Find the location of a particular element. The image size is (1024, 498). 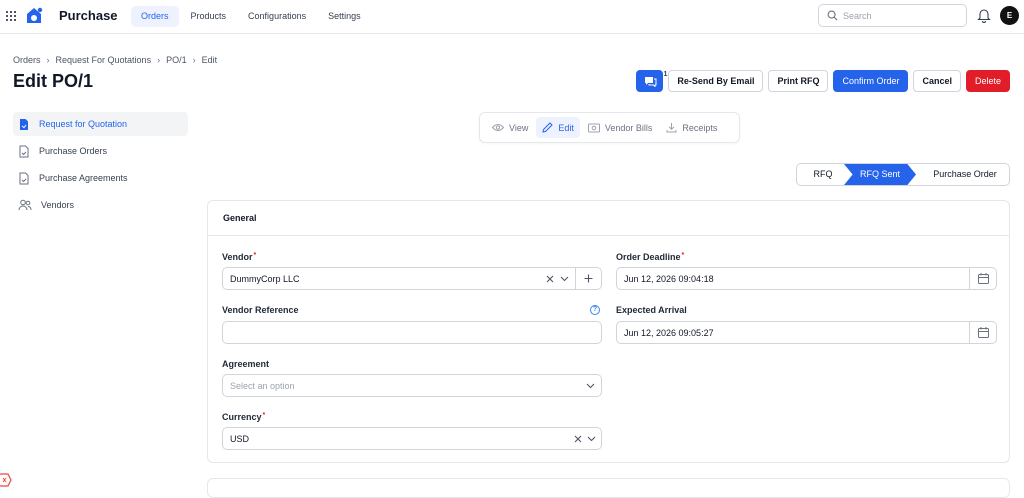

search-box is located at coordinates (892, 15).